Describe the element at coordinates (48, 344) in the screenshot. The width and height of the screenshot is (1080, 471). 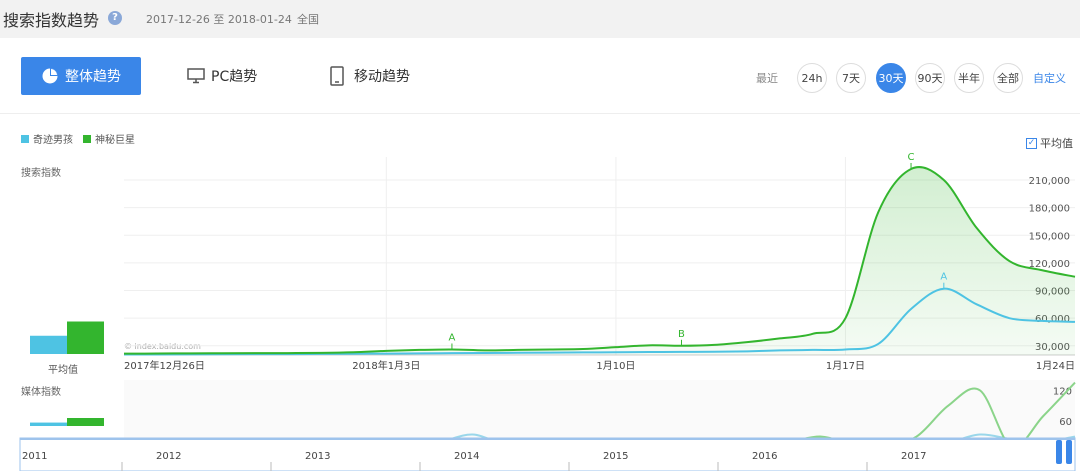
I see `average-bar-奇迹男孩` at that location.